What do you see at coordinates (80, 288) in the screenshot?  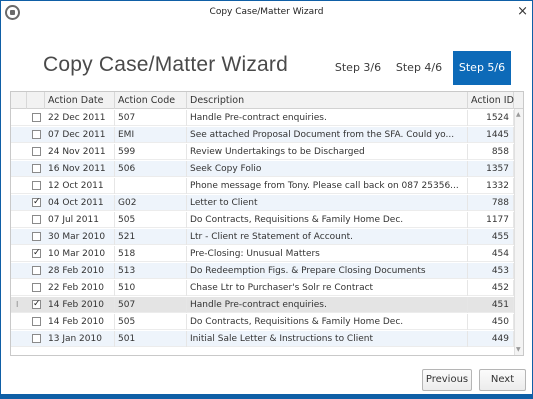 I see `action-date-cell: 22 Feb 2010` at bounding box center [80, 288].